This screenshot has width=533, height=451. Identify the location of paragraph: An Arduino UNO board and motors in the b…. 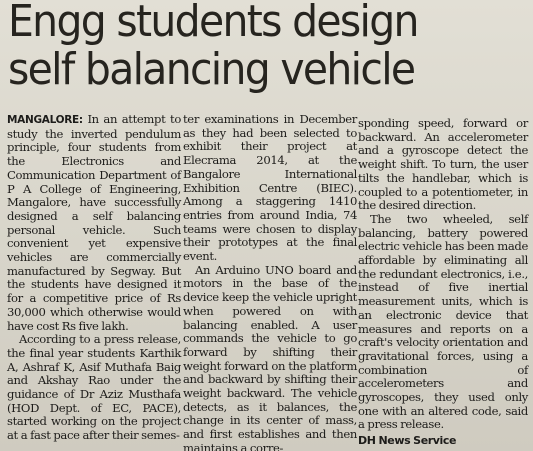
(270, 356).